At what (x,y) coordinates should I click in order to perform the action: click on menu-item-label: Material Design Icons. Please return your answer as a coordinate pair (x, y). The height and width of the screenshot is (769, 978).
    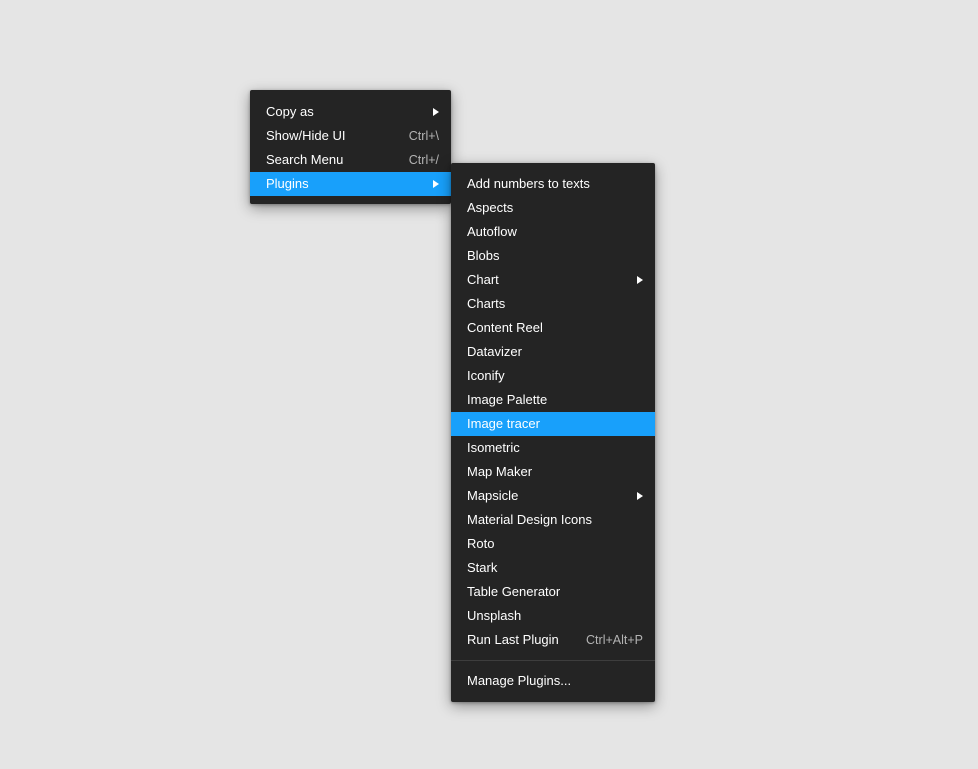
    Looking at the image, I should click on (529, 519).